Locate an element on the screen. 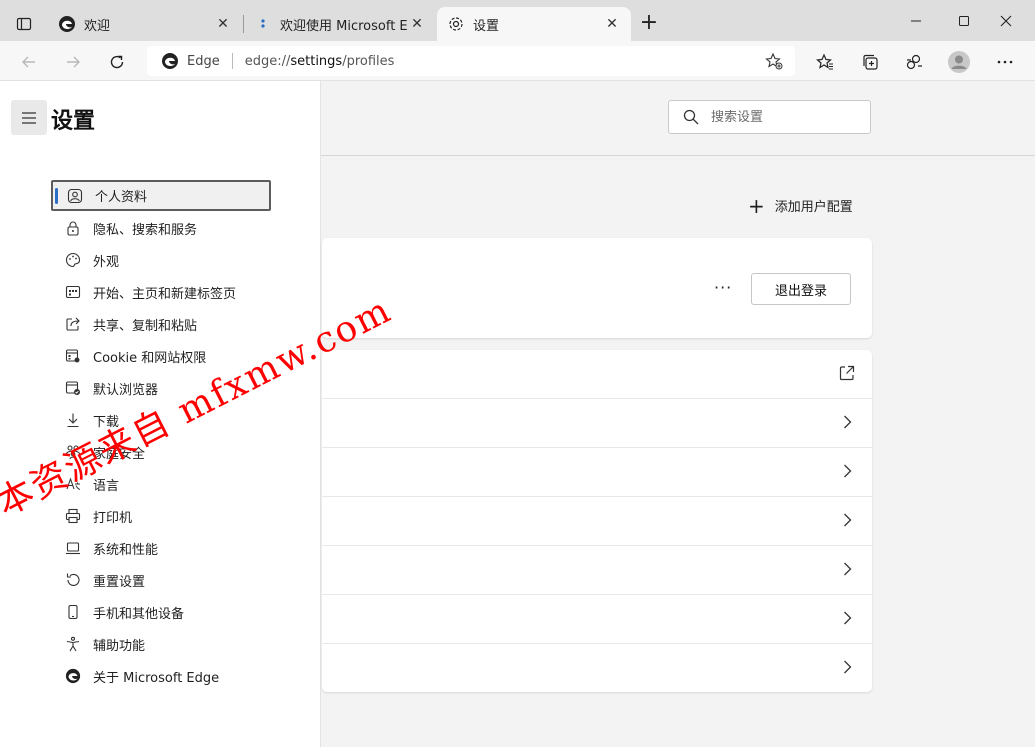 The width and height of the screenshot is (1035, 747). add-profile-label: 添加用户配置 is located at coordinates (813, 207).